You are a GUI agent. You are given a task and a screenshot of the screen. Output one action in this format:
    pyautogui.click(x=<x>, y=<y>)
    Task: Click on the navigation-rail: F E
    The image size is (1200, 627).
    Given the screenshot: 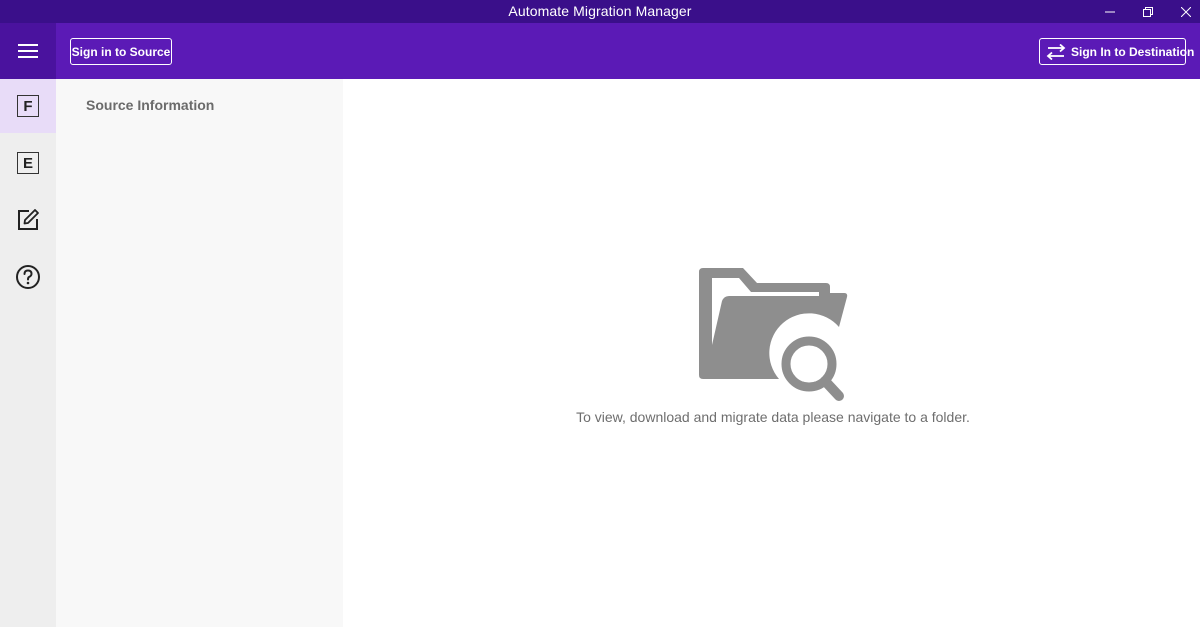 What is the action you would take?
    pyautogui.click(x=28, y=353)
    